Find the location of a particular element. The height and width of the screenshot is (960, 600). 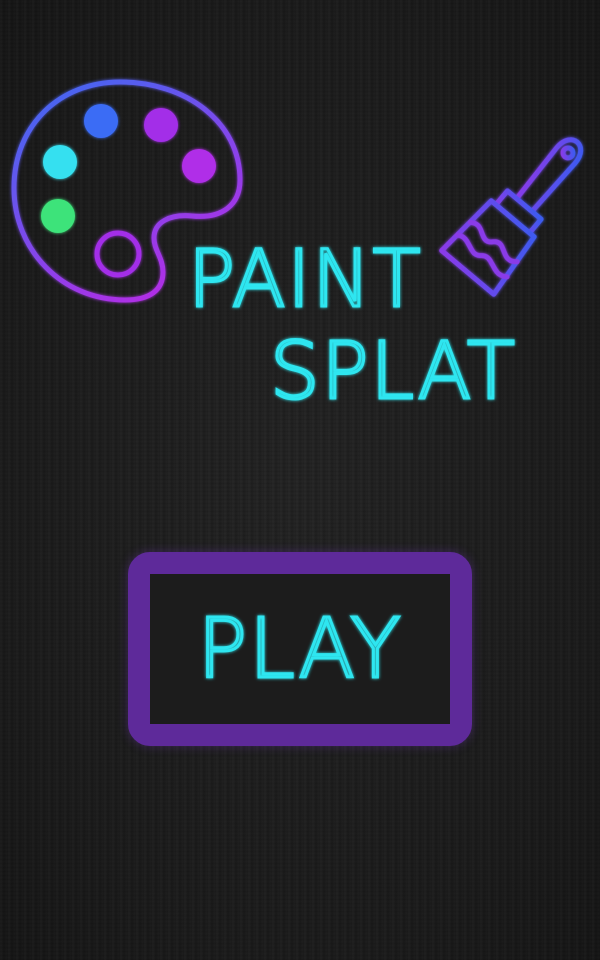

play-button-label: PLAY is located at coordinates (300, 649).